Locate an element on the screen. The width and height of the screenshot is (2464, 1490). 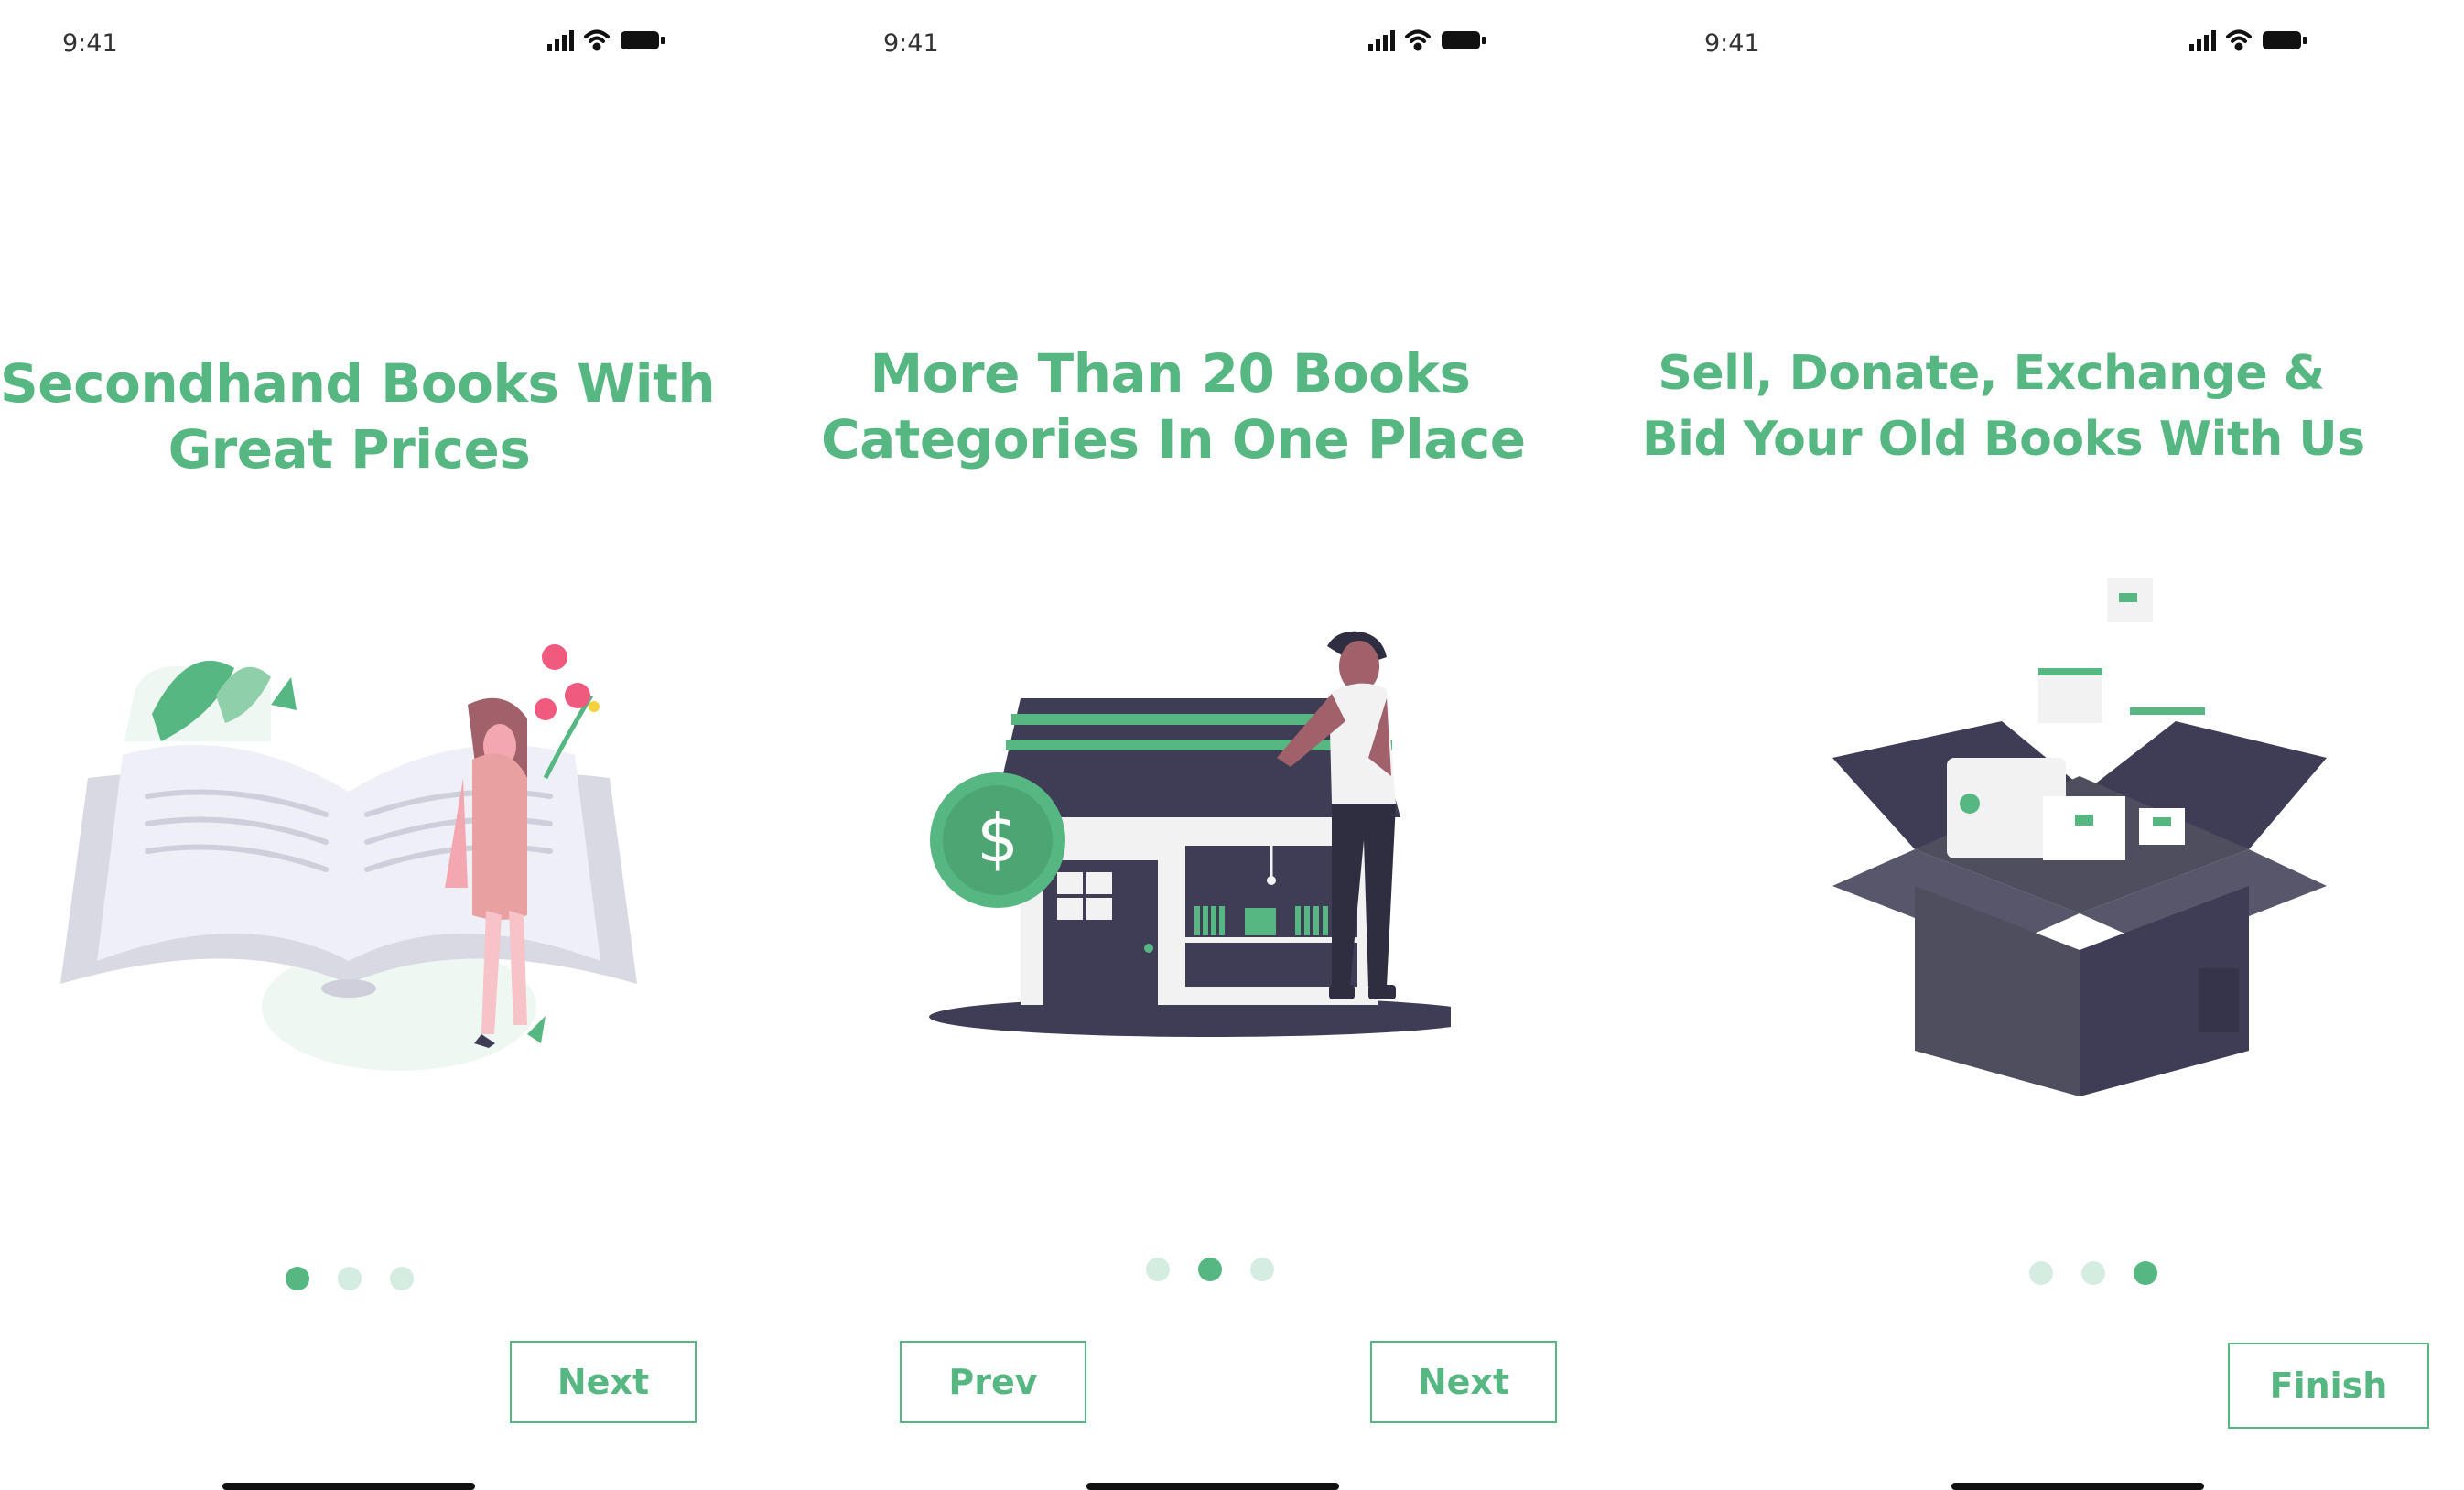
finish-button: Finish is located at coordinates (2328, 1386).